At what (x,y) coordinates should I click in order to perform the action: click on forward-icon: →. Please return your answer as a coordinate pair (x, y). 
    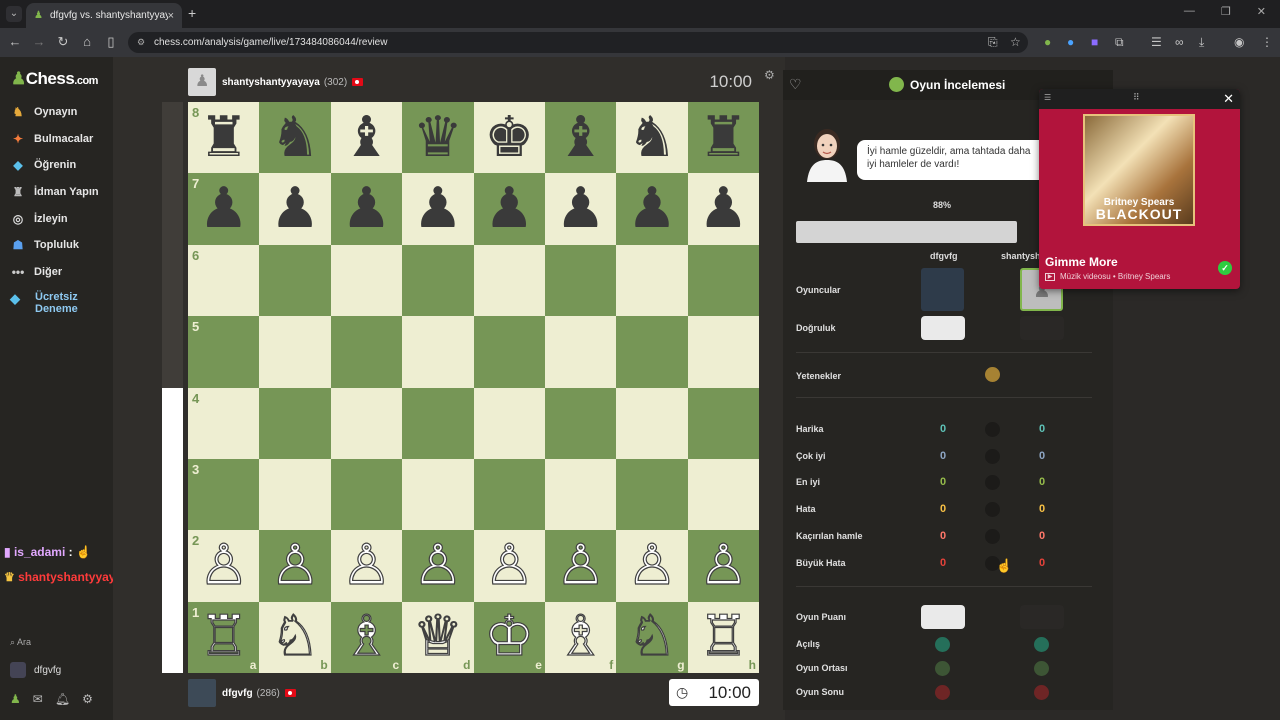
    Looking at the image, I should click on (39, 41).